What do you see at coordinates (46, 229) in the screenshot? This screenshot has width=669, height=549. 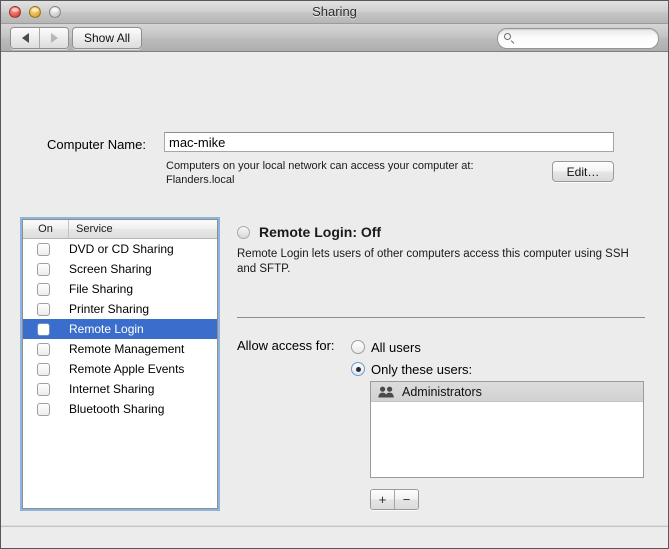 I see `column-header-on: On` at bounding box center [46, 229].